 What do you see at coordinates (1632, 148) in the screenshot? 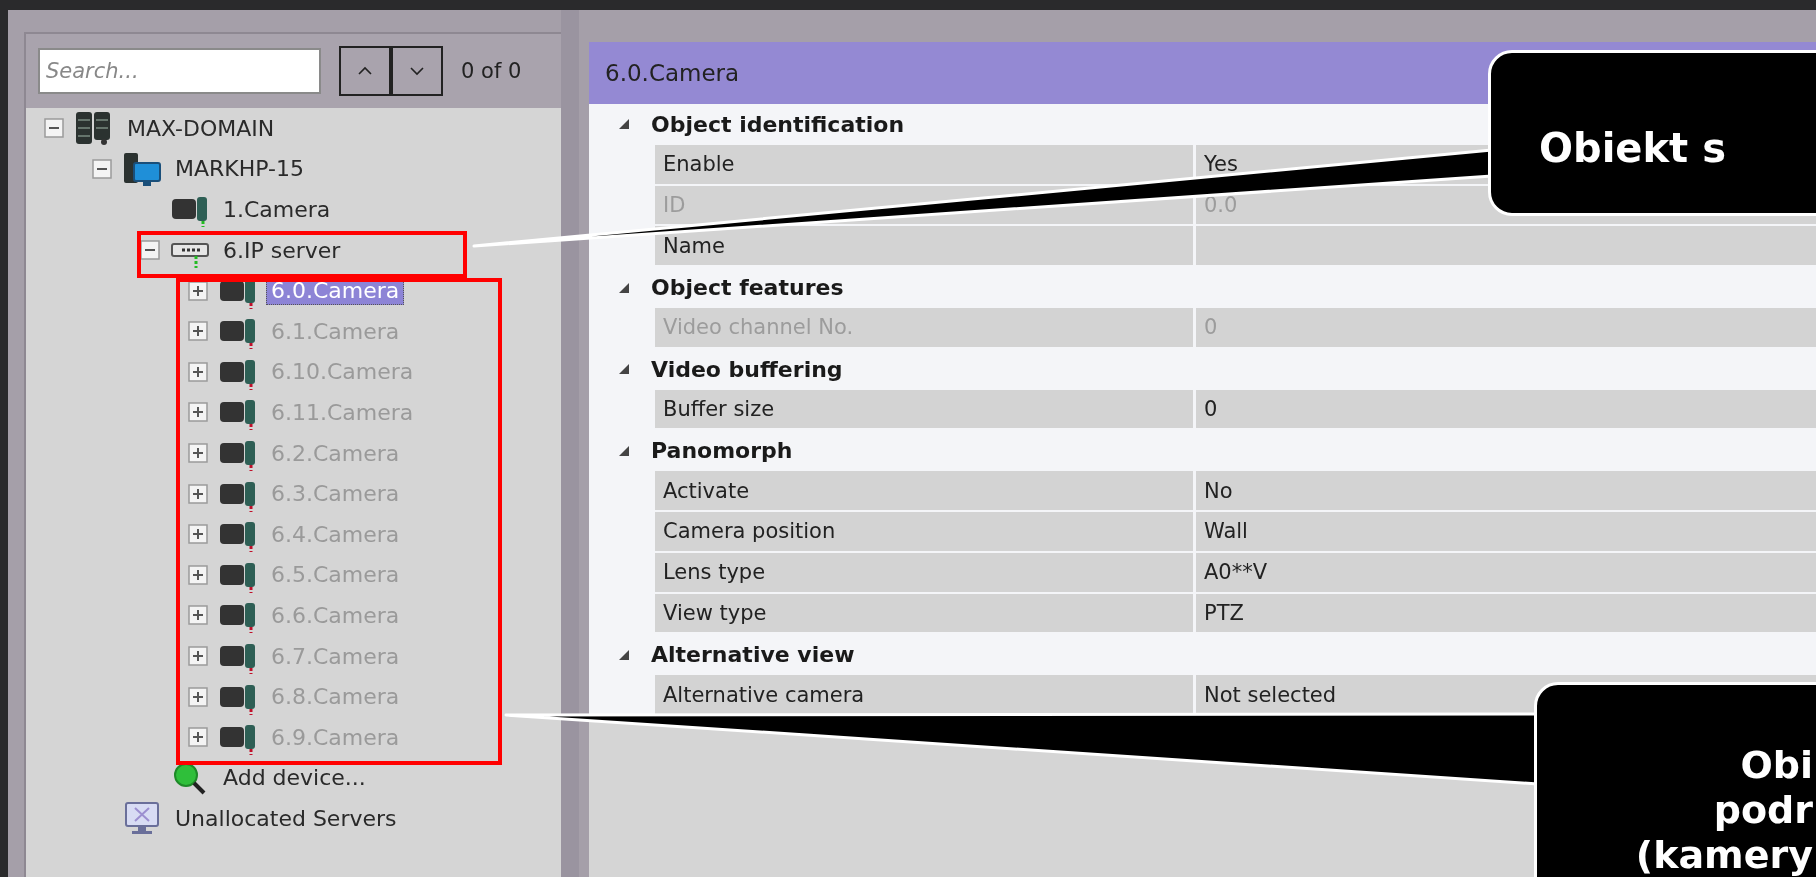
I see `callout-text: Obiekt s` at bounding box center [1632, 148].